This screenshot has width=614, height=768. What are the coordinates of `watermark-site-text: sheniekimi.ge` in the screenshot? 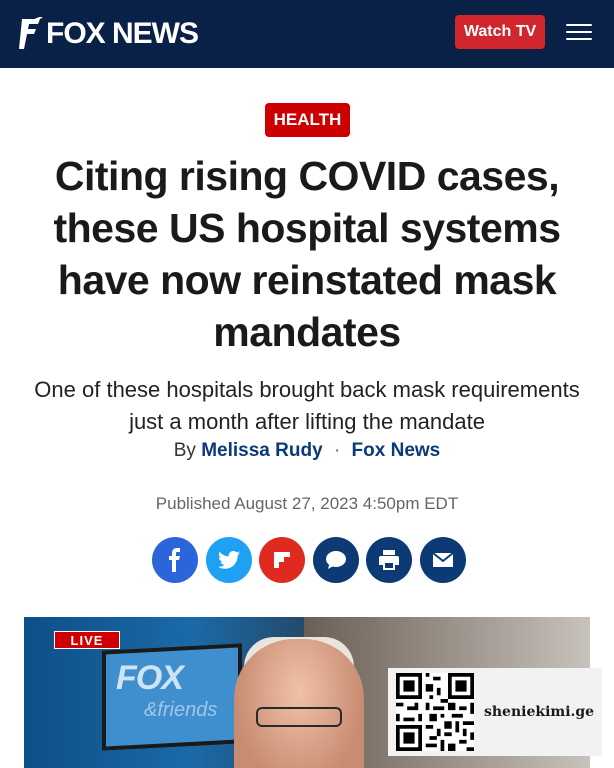 It's located at (539, 712).